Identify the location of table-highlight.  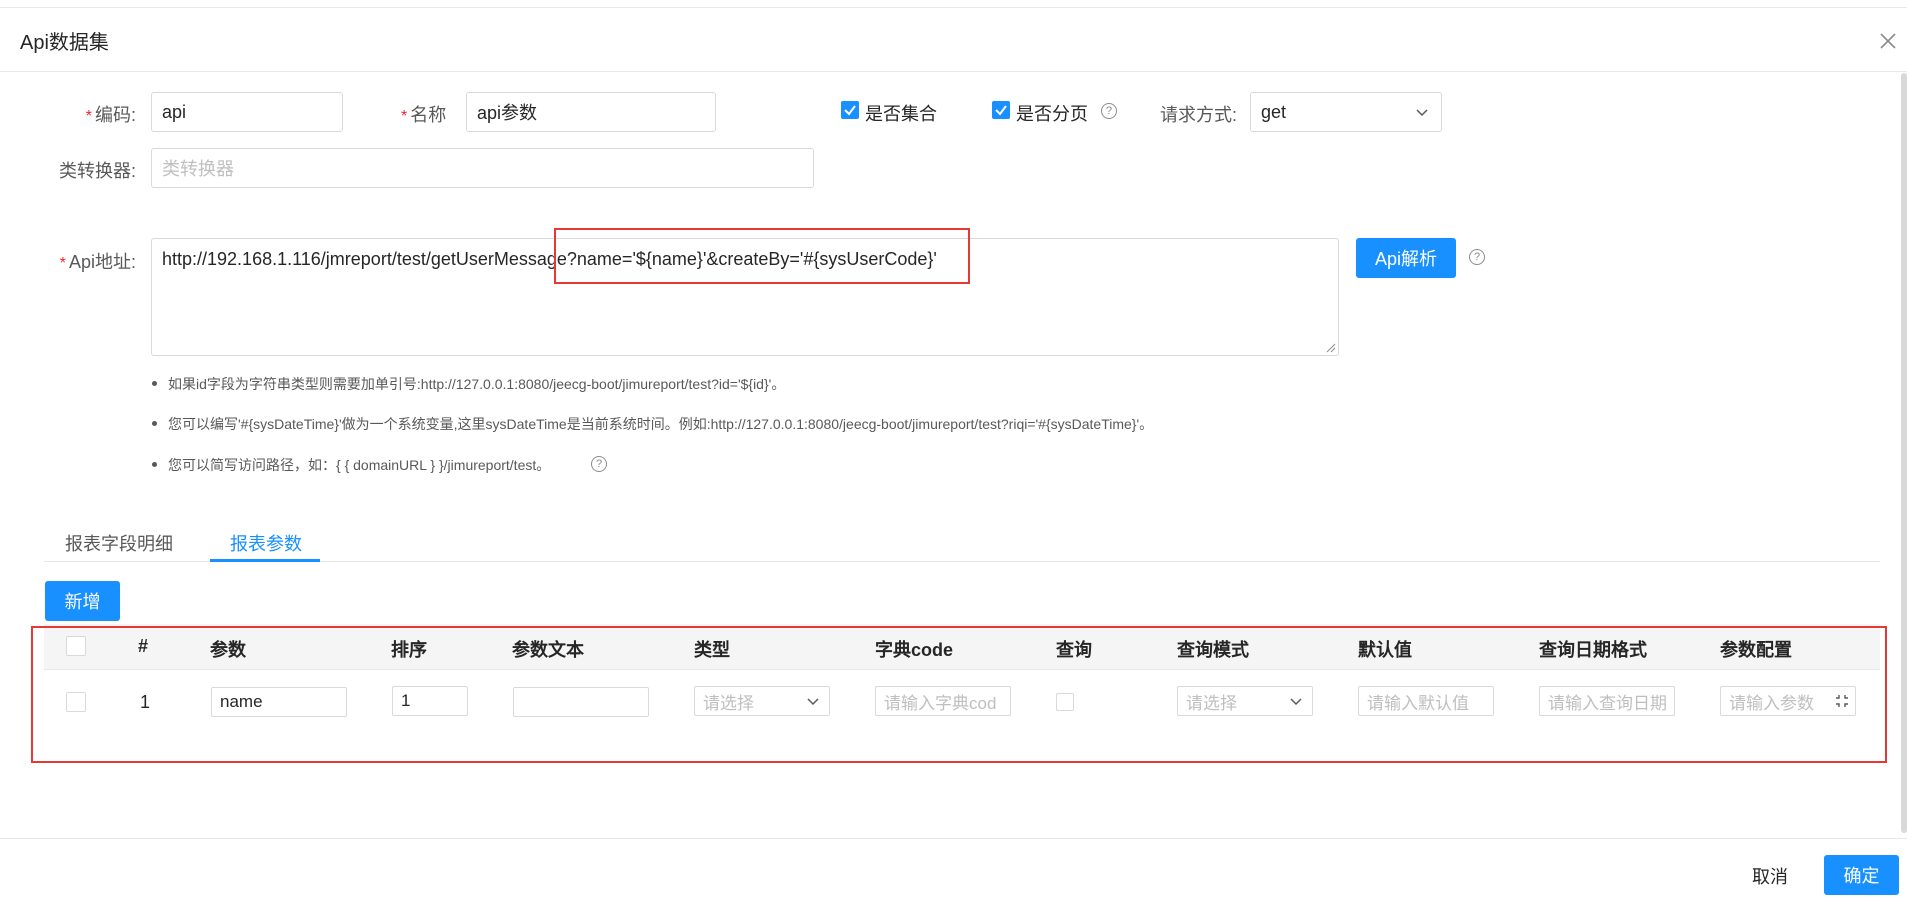
(959, 694).